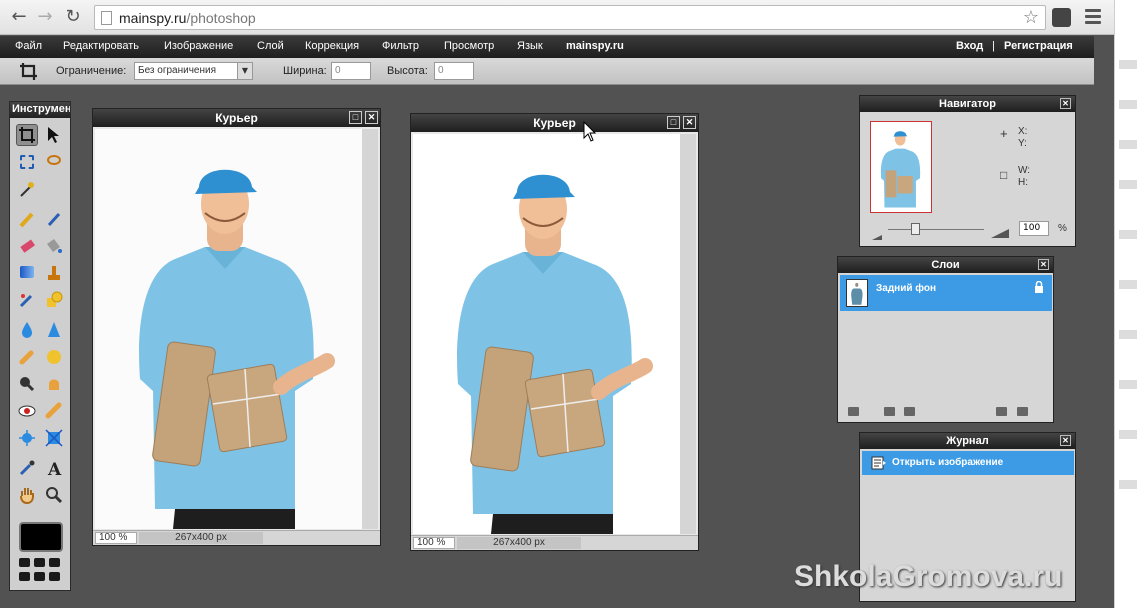 This screenshot has width=1140, height=608. What do you see at coordinates (186, 71) in the screenshot?
I see `constraint-select: Без ограничения` at bounding box center [186, 71].